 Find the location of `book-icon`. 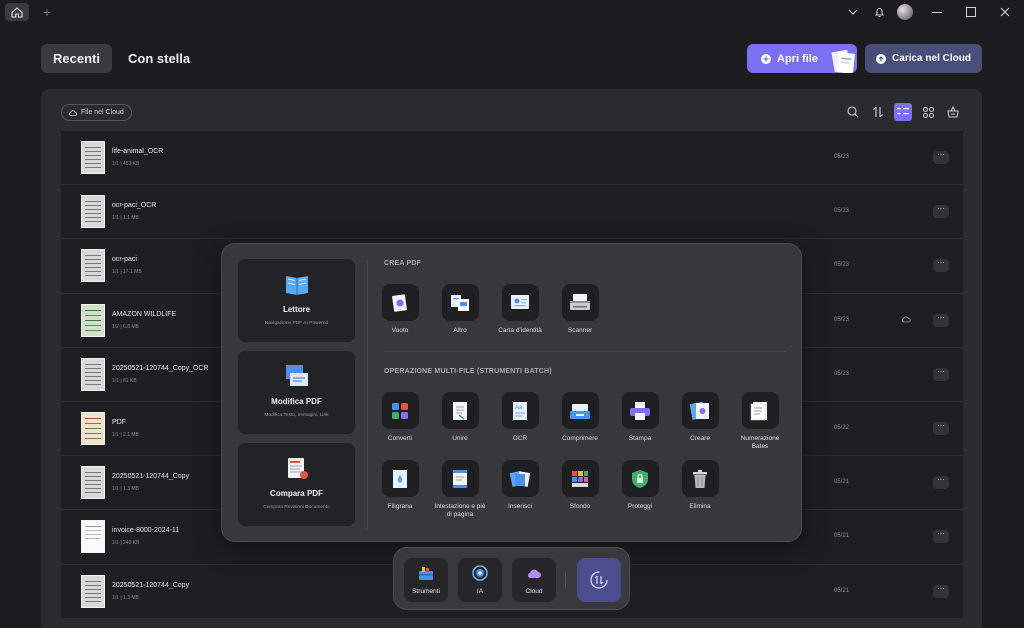

book-icon is located at coordinates (297, 285).